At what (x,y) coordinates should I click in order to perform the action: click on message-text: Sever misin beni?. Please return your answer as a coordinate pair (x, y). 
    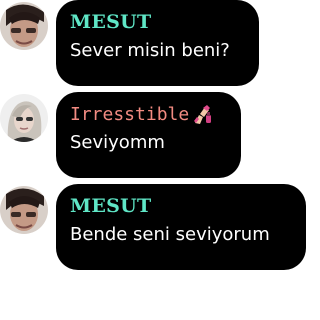
    Looking at the image, I should click on (150, 50).